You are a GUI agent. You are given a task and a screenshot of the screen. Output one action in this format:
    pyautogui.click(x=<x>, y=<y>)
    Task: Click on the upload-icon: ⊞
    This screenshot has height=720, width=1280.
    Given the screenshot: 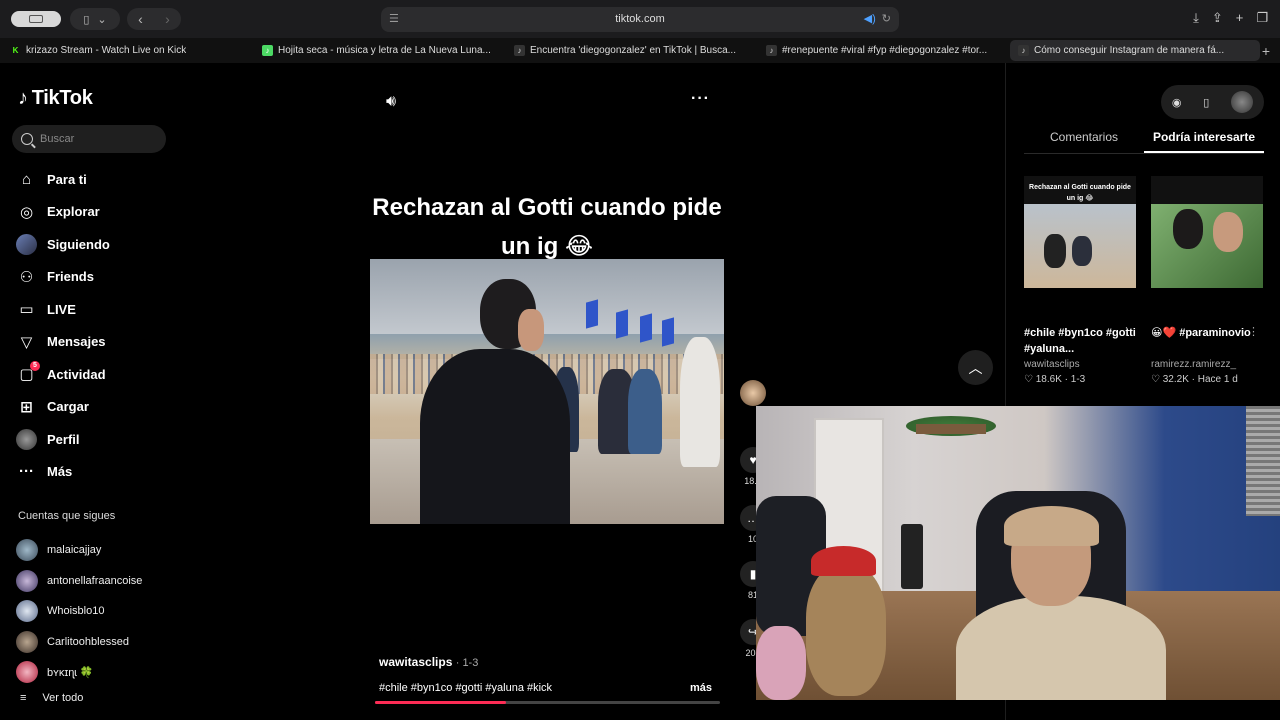 What is the action you would take?
    pyautogui.click(x=26, y=407)
    